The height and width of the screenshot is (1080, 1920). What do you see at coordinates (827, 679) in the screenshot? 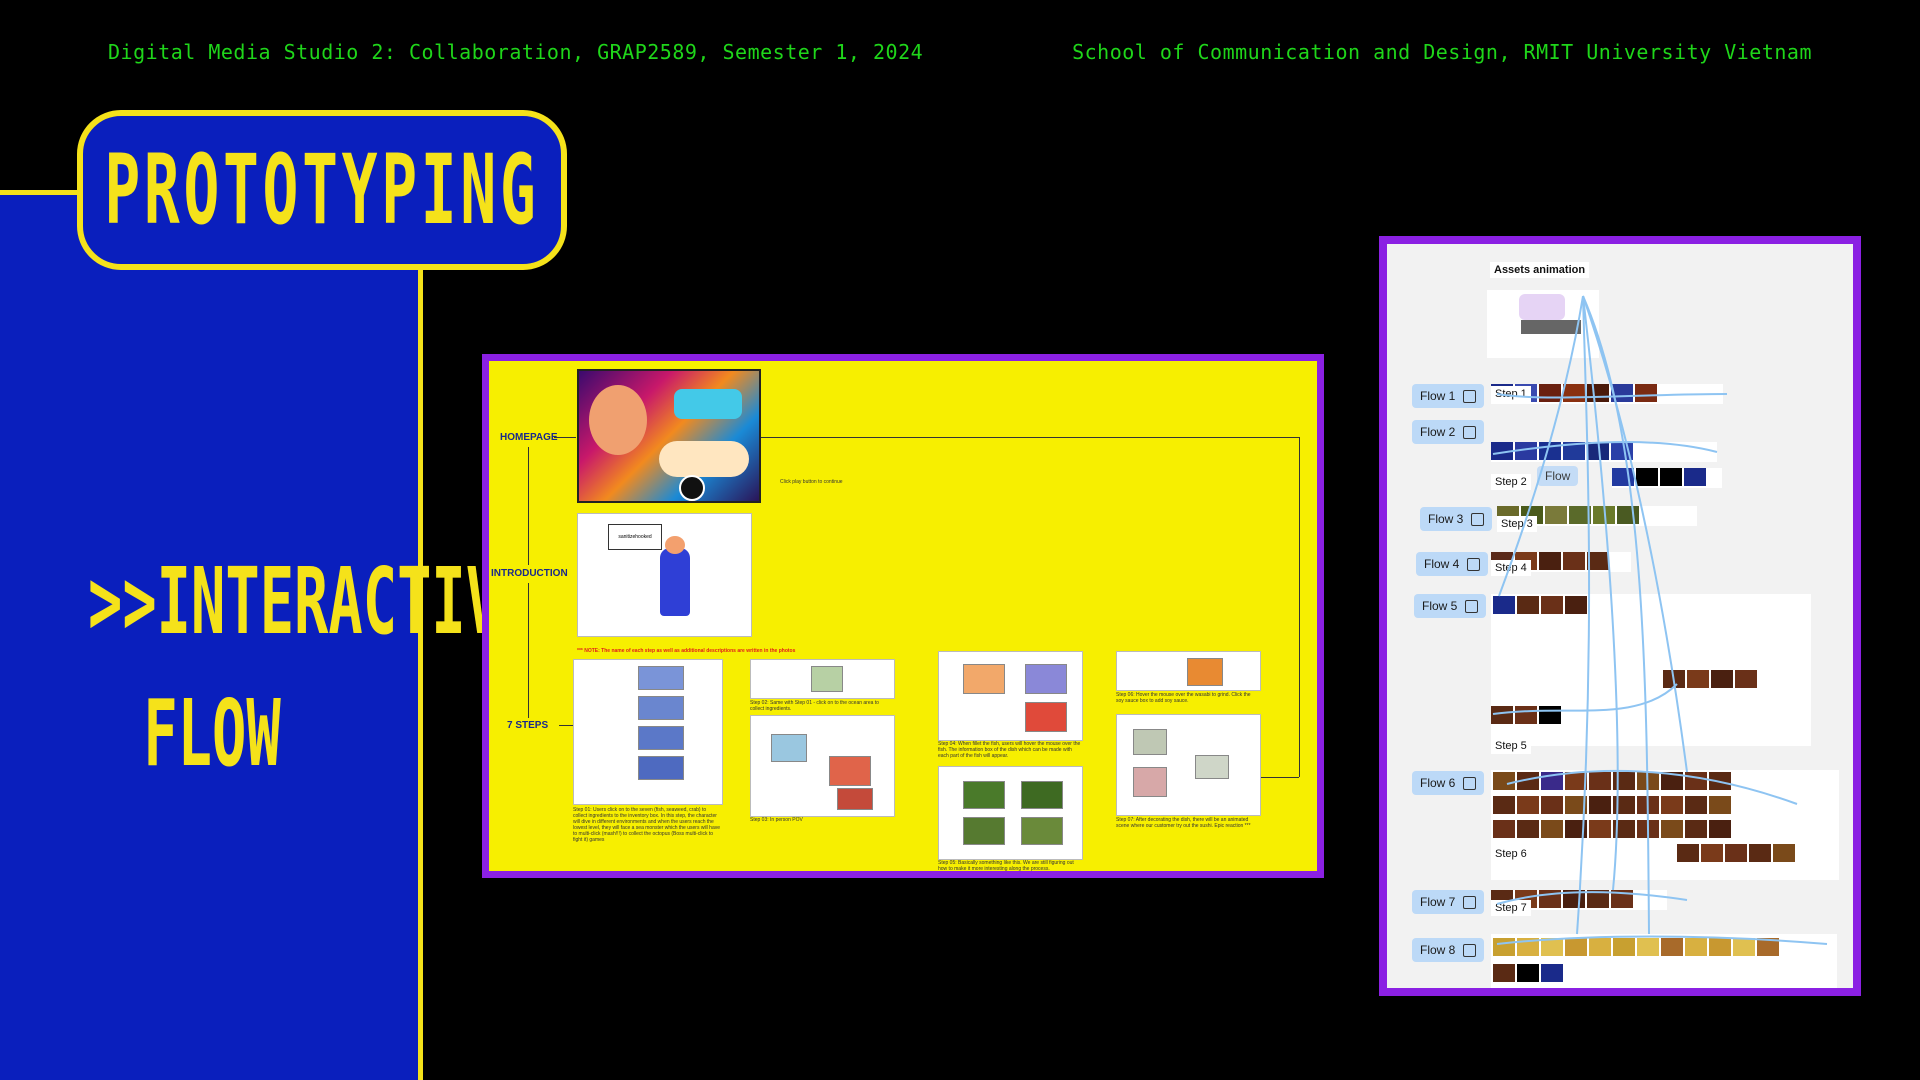
I see `step-2-frame` at bounding box center [827, 679].